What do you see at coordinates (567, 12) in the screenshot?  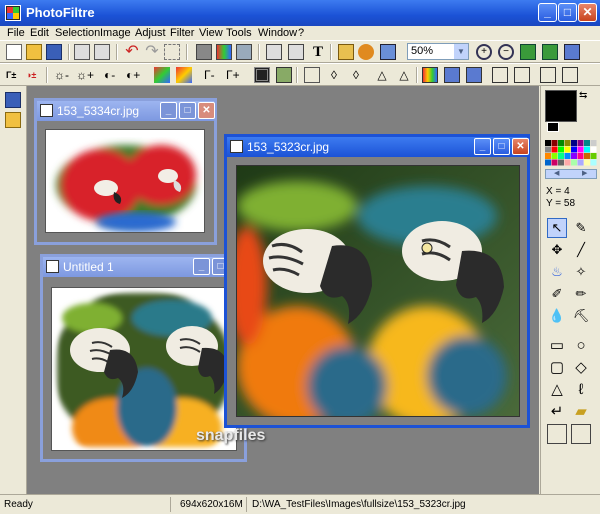 I see `maximize-button: □` at bounding box center [567, 12].